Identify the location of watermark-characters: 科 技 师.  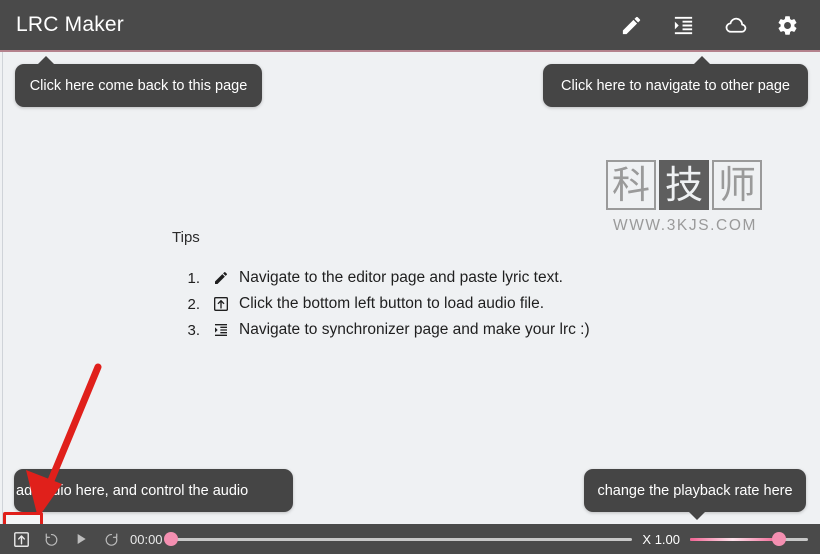
(685, 185).